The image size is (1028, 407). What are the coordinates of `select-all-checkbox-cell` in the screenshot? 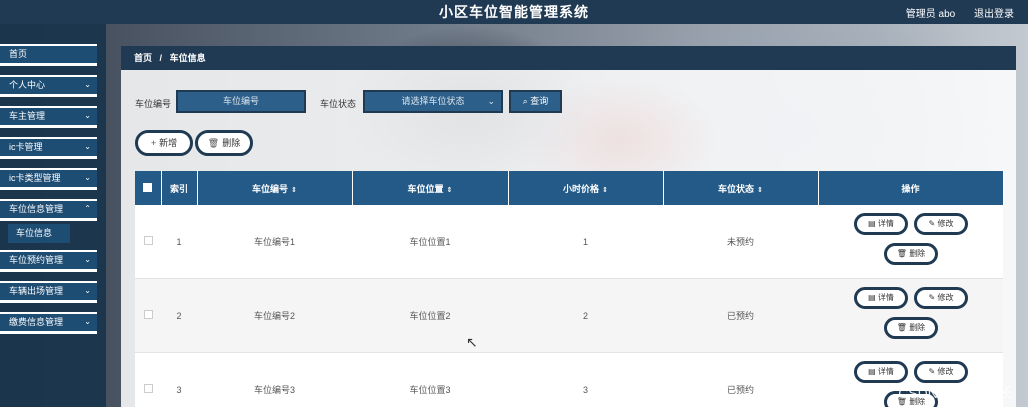 It's located at (148, 188).